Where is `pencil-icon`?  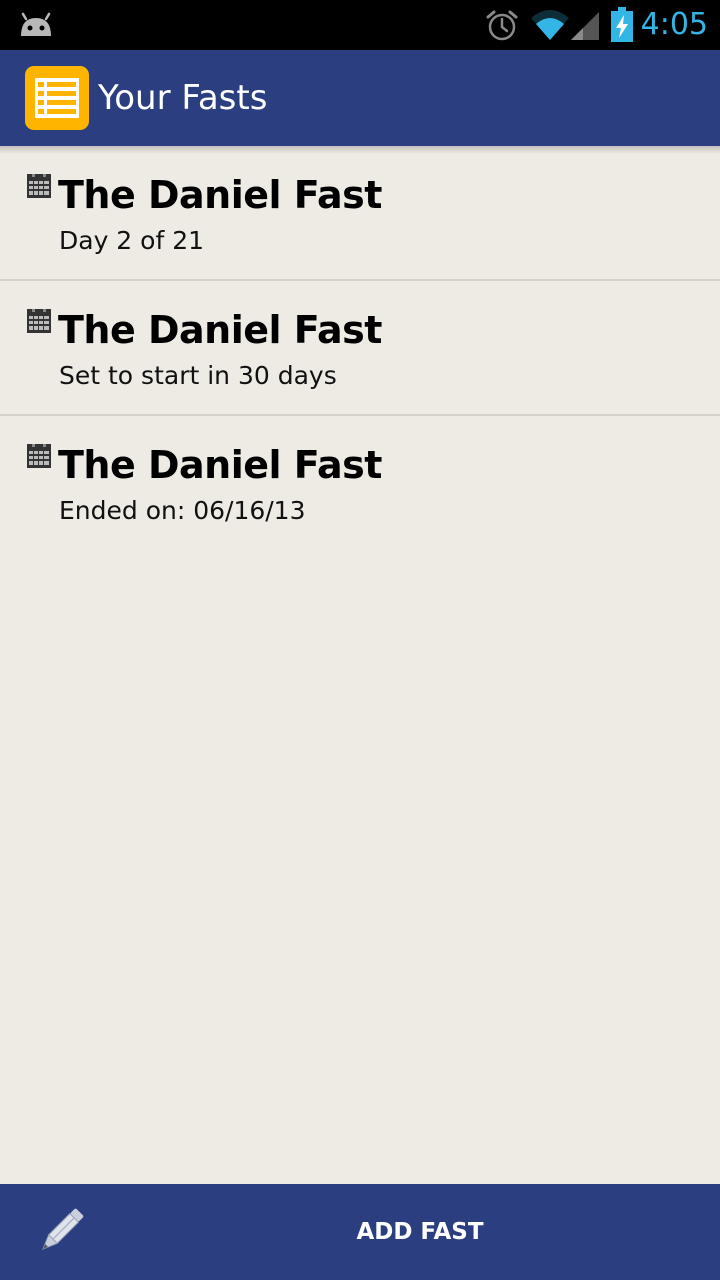
pencil-icon is located at coordinates (60, 1234).